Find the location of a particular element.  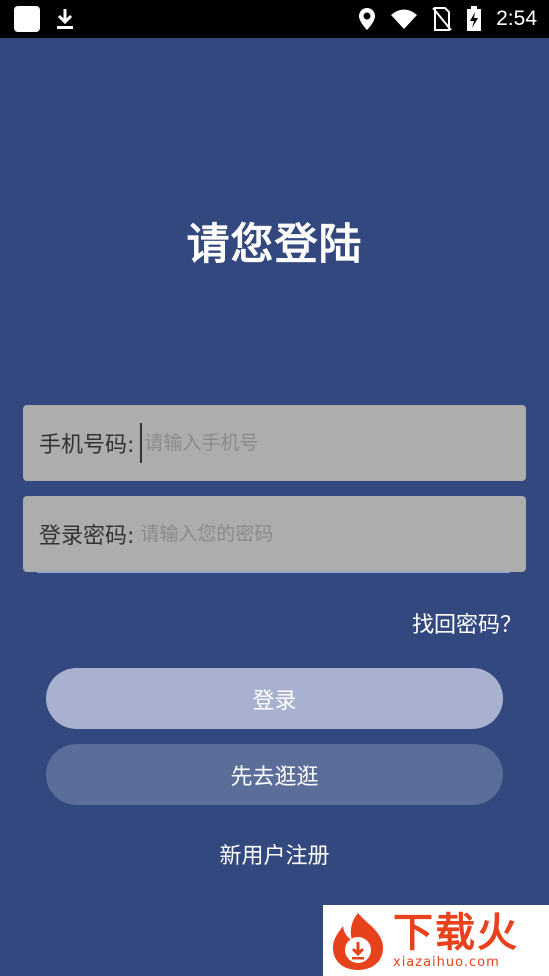

password-input is located at coordinates (333, 534).